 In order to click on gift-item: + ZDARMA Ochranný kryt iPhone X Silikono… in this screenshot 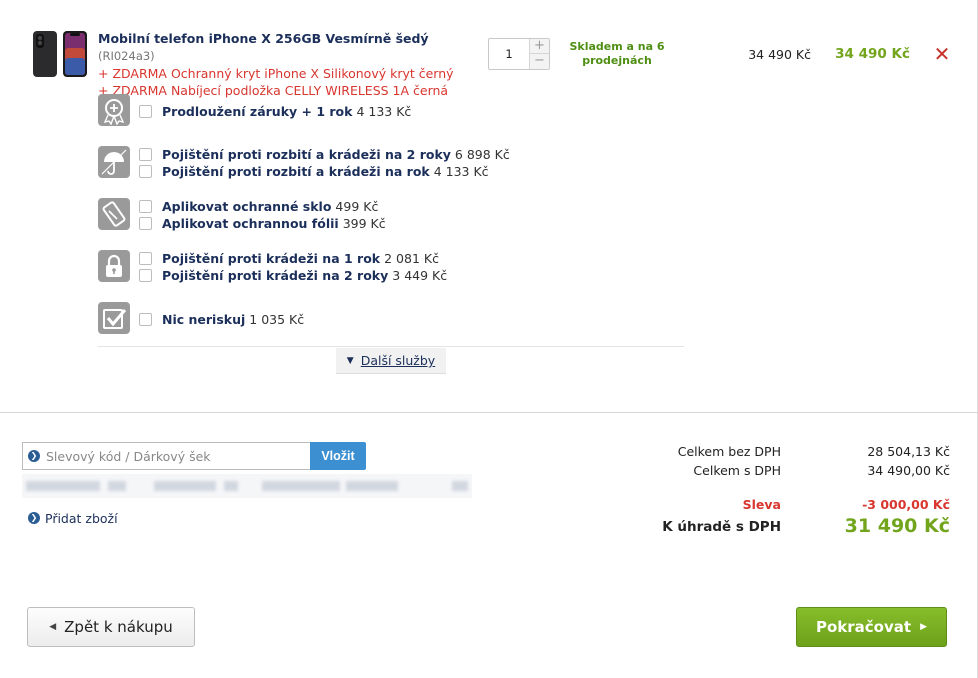, I will do `click(276, 73)`.